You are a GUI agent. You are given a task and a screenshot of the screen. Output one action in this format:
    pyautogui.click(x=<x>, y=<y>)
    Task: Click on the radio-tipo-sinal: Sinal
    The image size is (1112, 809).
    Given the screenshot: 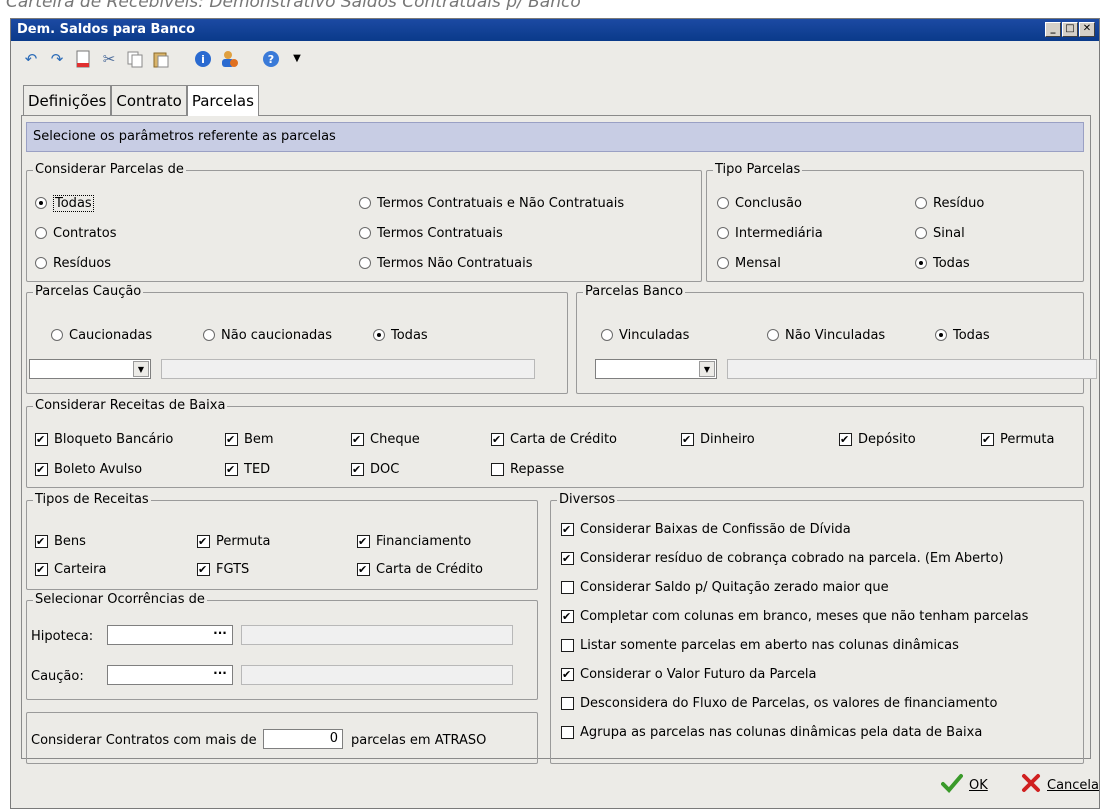 What is the action you would take?
    pyautogui.click(x=940, y=233)
    